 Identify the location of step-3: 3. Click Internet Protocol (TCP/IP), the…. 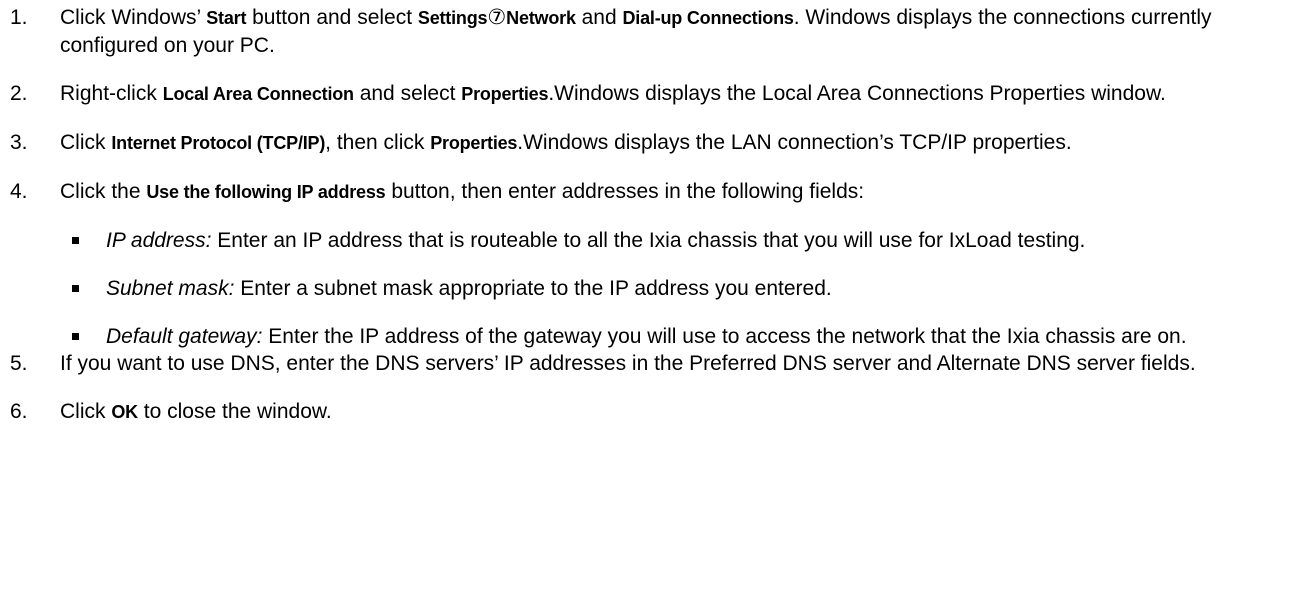
(650, 143).